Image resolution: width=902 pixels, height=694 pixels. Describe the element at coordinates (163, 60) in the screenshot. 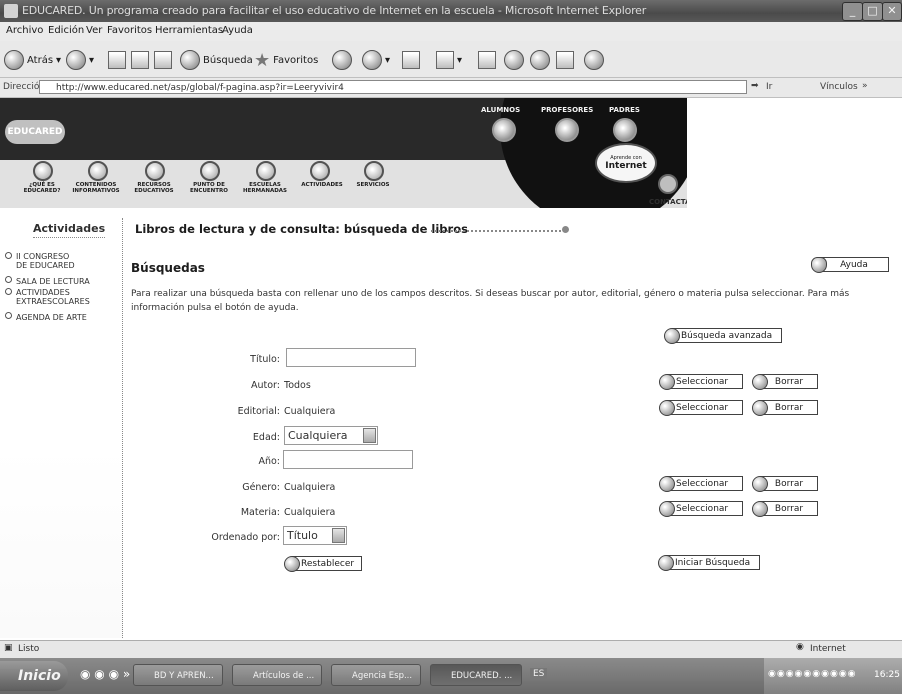

I see `home-button` at that location.